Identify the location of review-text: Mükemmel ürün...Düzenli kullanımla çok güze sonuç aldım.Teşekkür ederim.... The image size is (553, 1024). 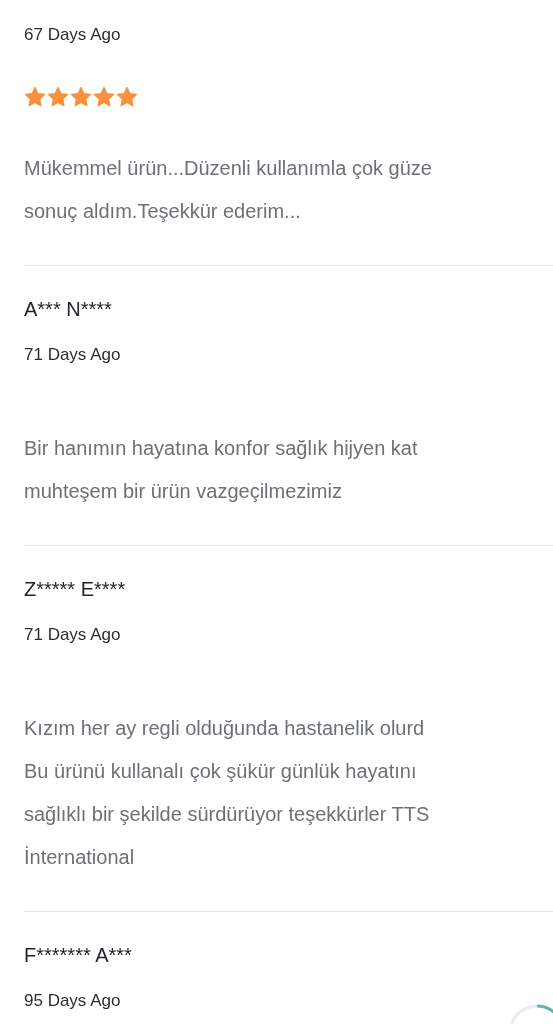
(228, 190).